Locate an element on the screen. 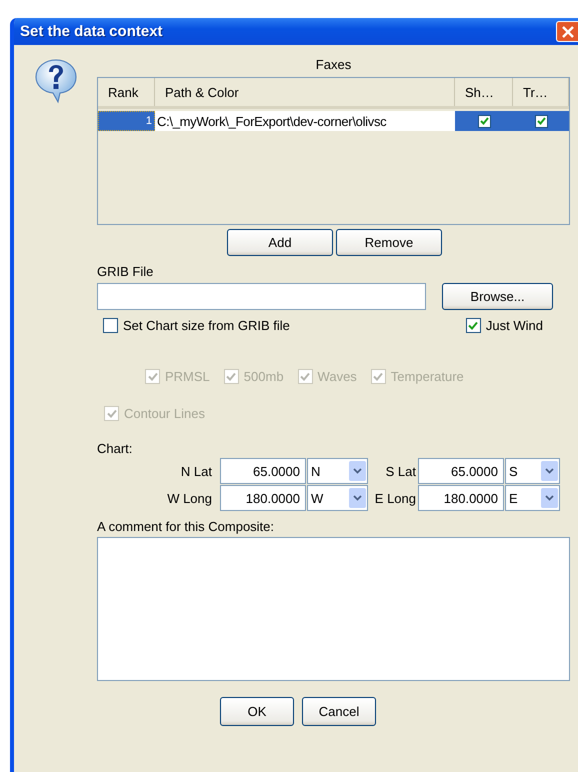 The width and height of the screenshot is (578, 772). chart-label: Chart: is located at coordinates (115, 448).